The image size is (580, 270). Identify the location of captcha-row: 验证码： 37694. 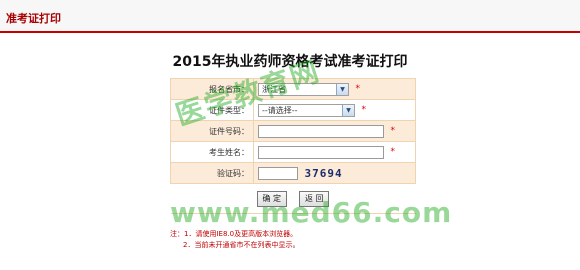
(293, 173).